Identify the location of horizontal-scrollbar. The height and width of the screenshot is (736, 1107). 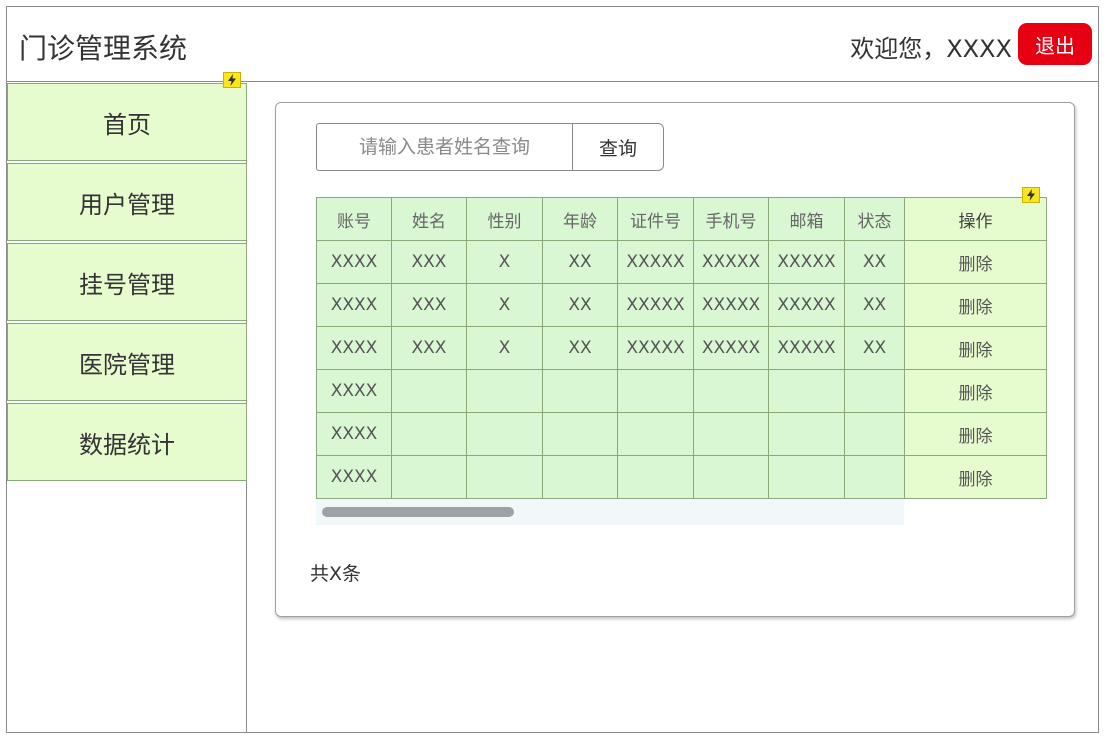
(610, 512).